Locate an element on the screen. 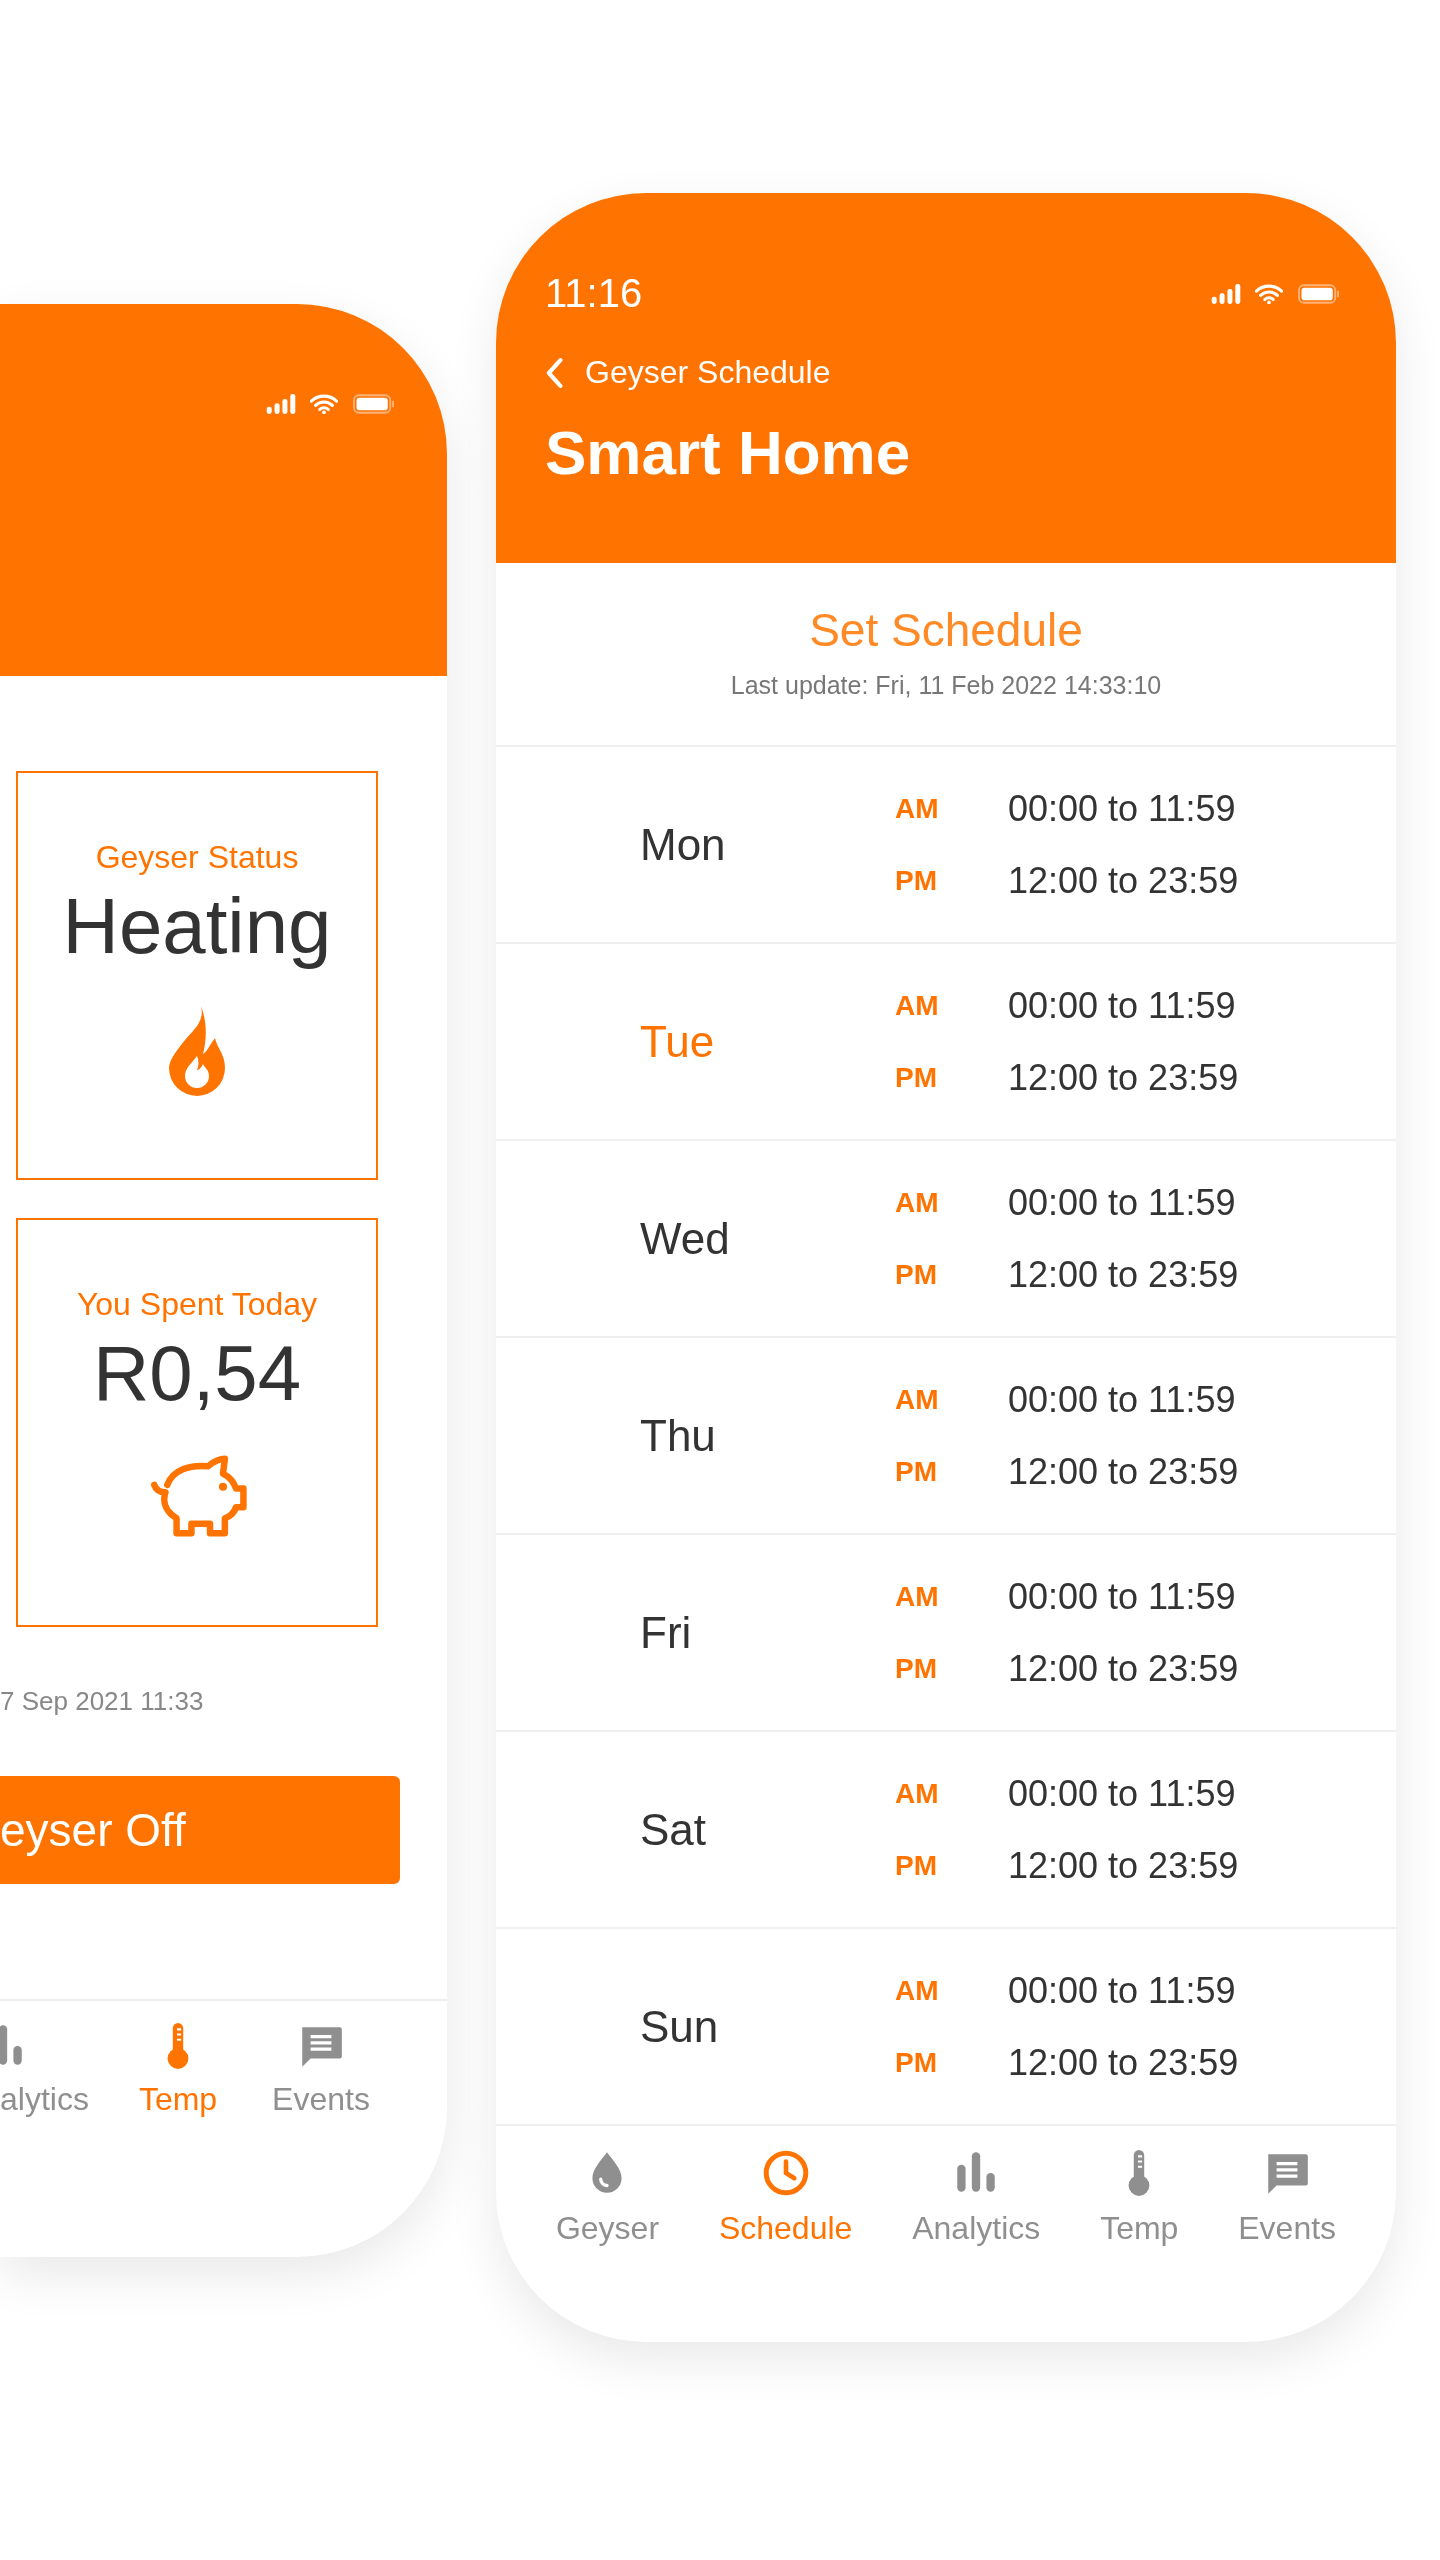 This screenshot has width=1440, height=2560. nav-tab: Analytics is located at coordinates (976, 2197).